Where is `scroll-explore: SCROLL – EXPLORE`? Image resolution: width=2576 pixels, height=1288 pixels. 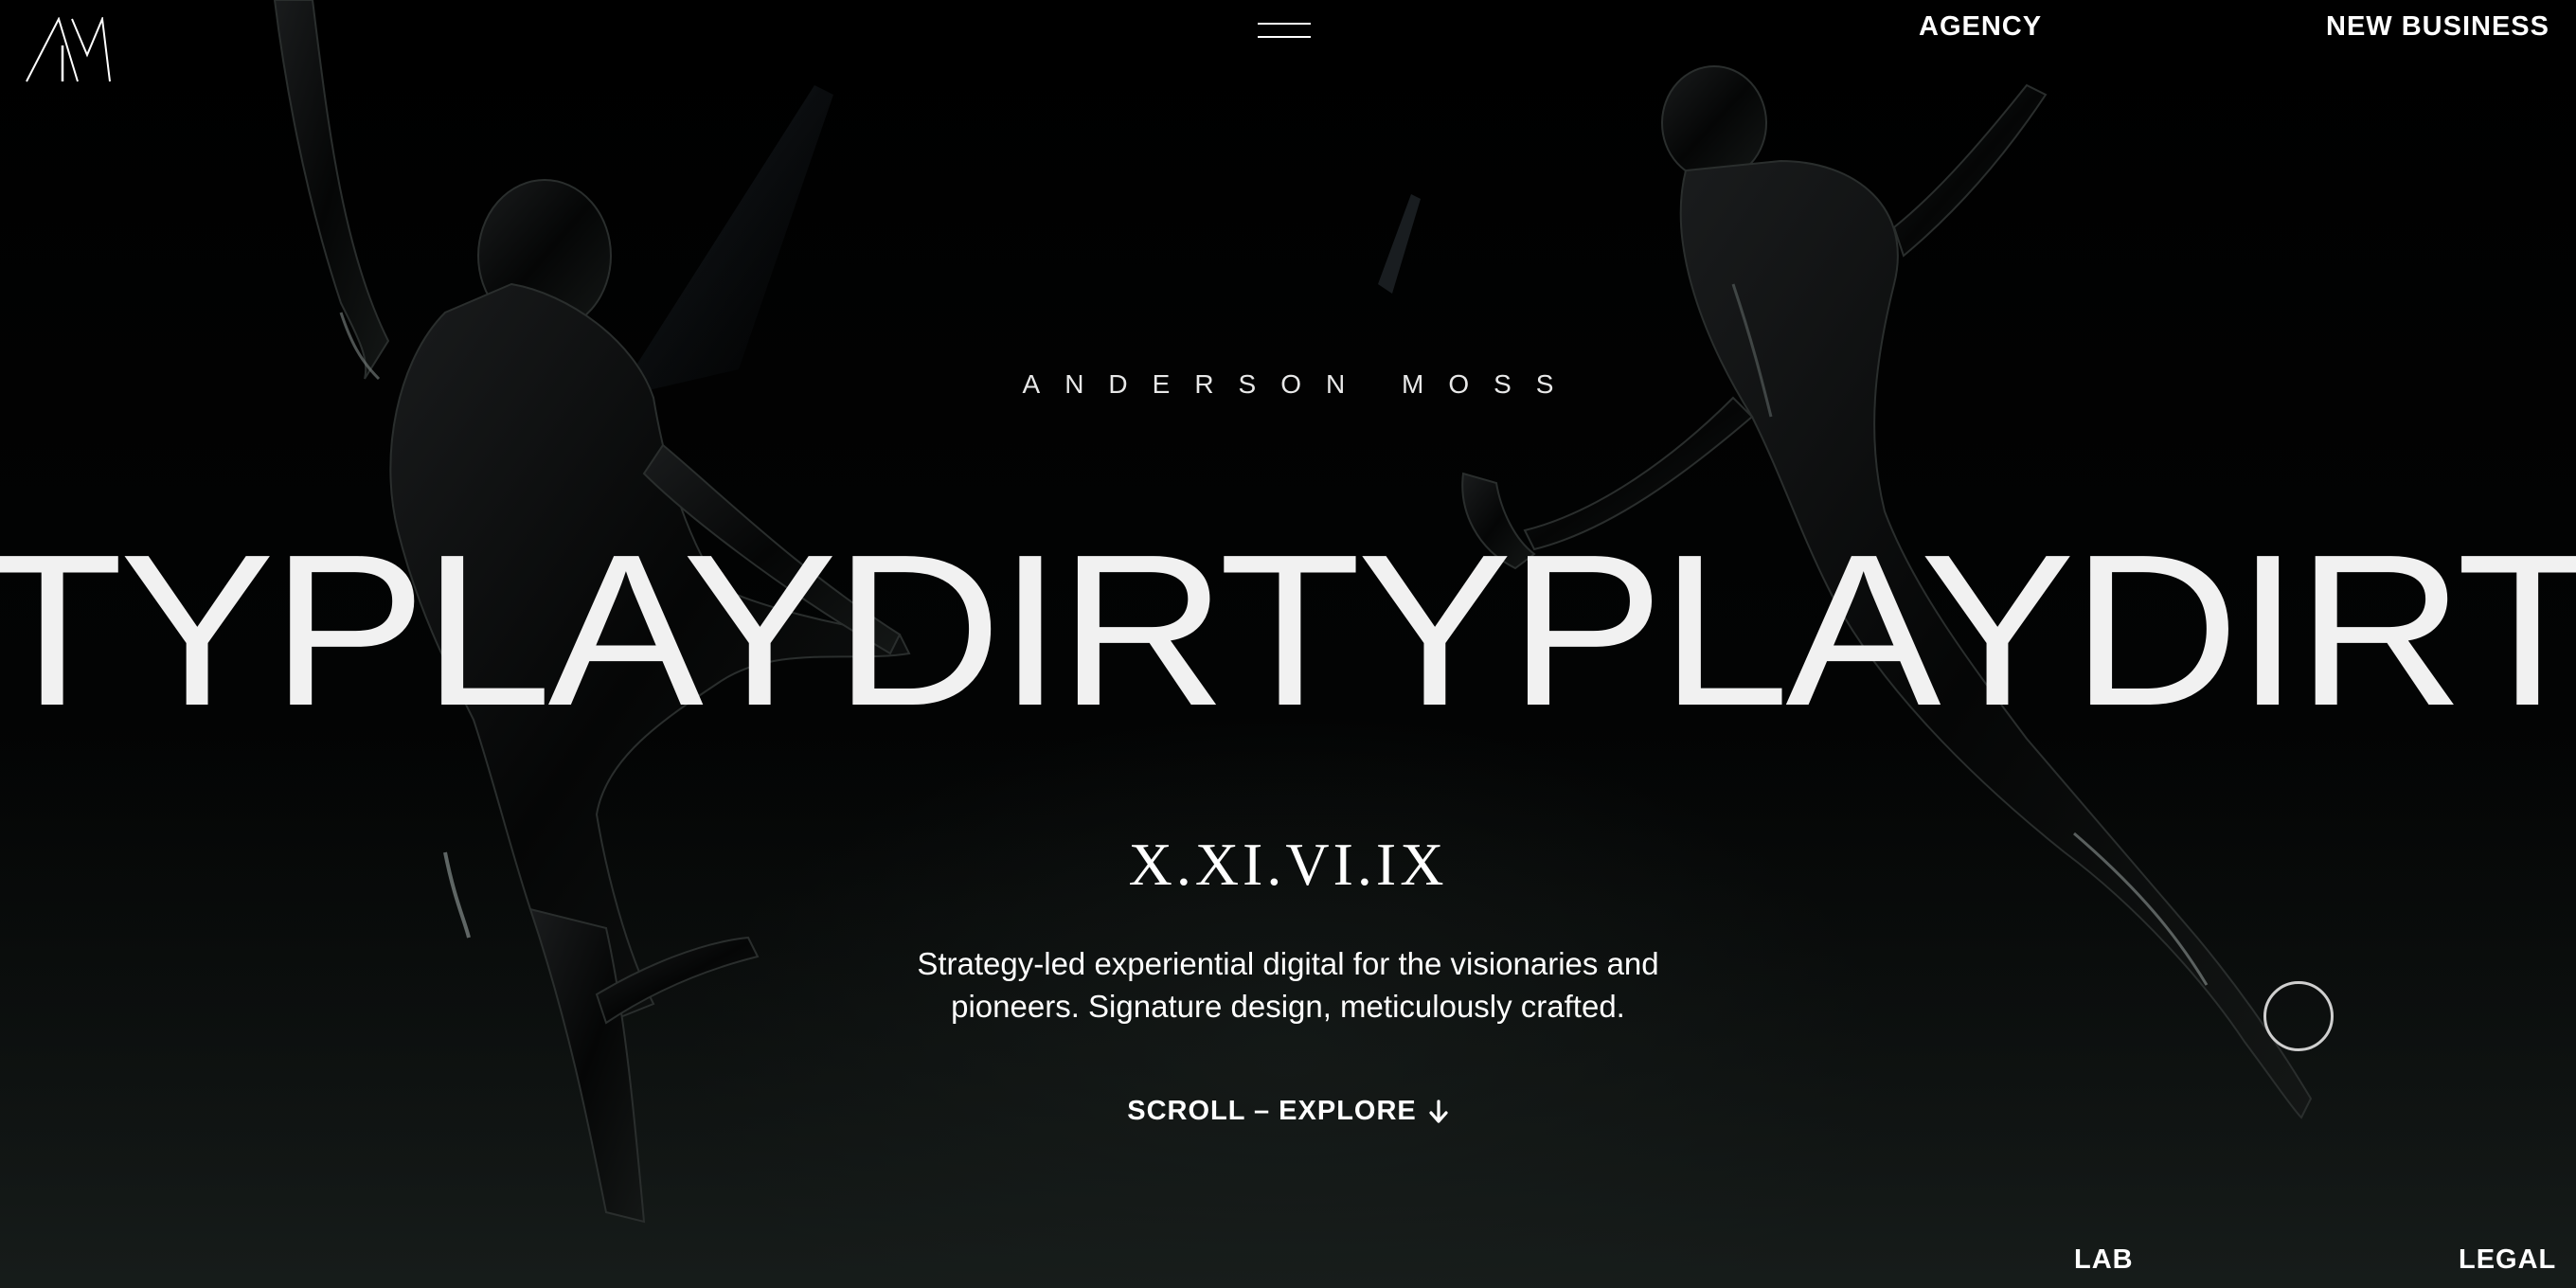
scroll-explore: SCROLL – EXPLORE is located at coordinates (1288, 1111).